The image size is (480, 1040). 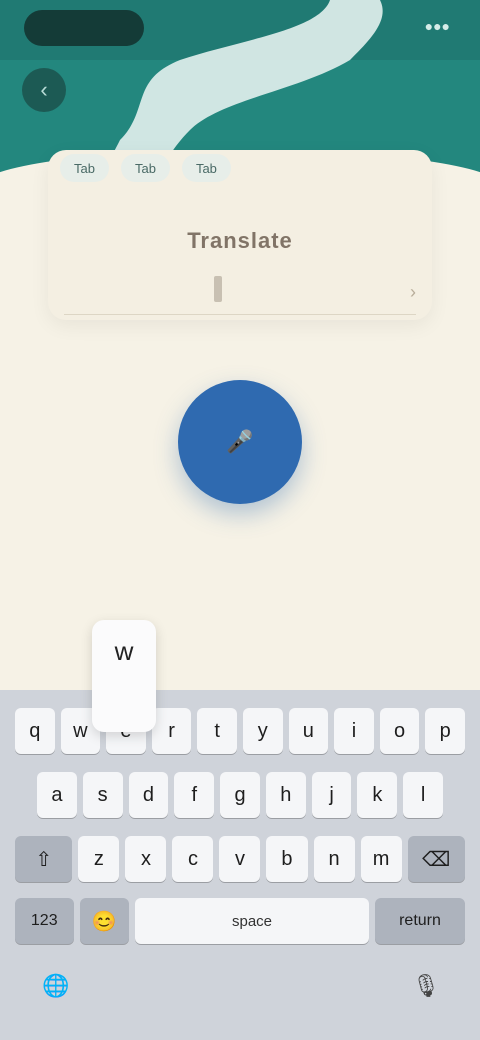 What do you see at coordinates (308, 731) in the screenshot?
I see `key-u: u` at bounding box center [308, 731].